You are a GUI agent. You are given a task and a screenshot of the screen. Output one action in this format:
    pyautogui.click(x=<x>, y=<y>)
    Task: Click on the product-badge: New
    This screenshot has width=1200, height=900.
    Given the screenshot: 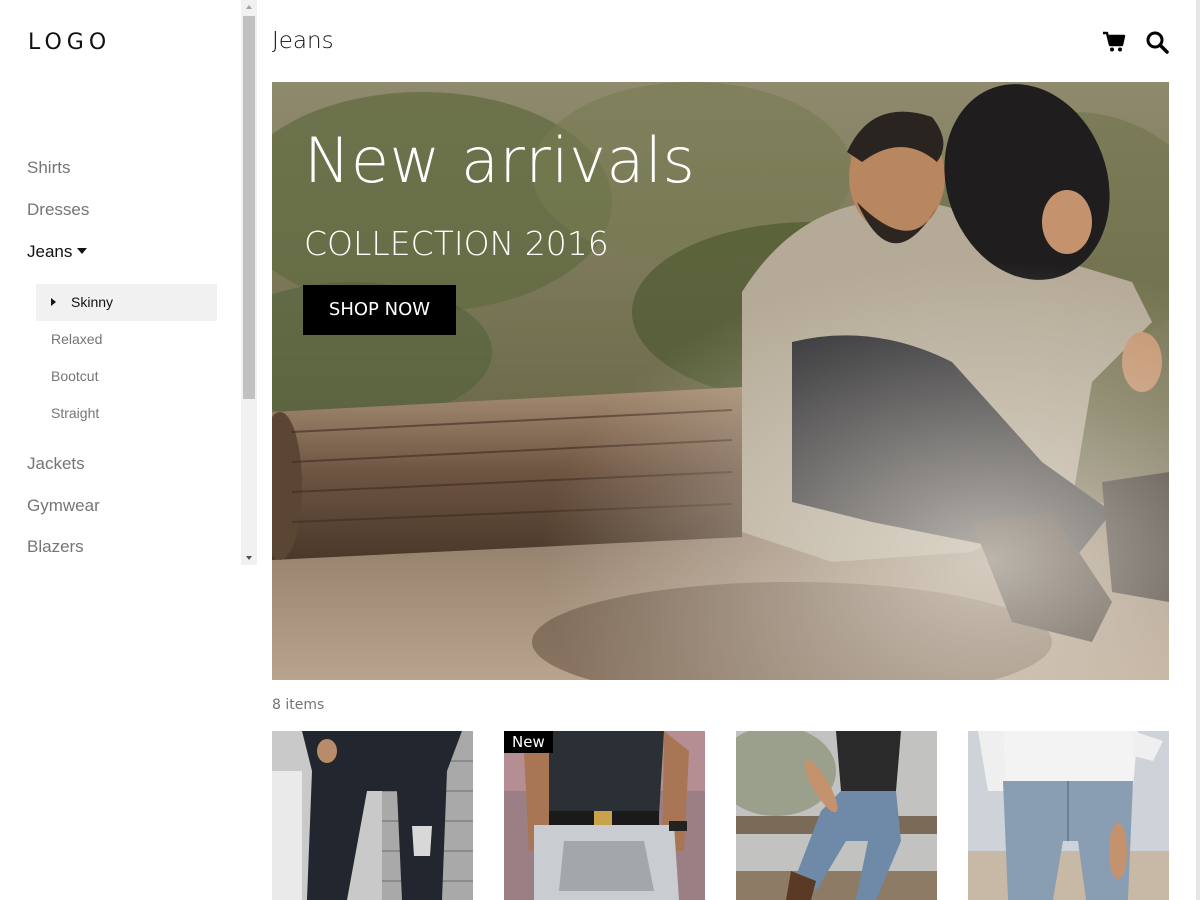 What is the action you would take?
    pyautogui.click(x=528, y=742)
    